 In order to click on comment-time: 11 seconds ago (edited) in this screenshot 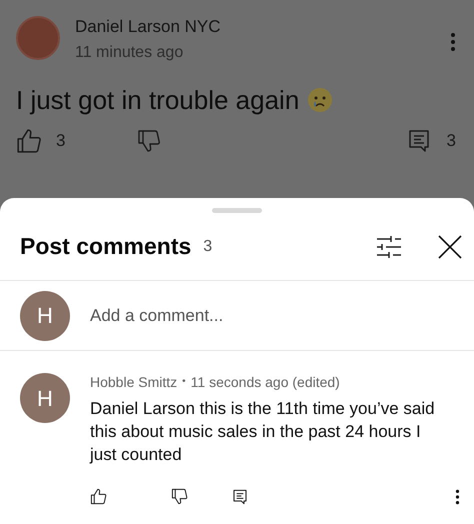, I will do `click(265, 382)`.